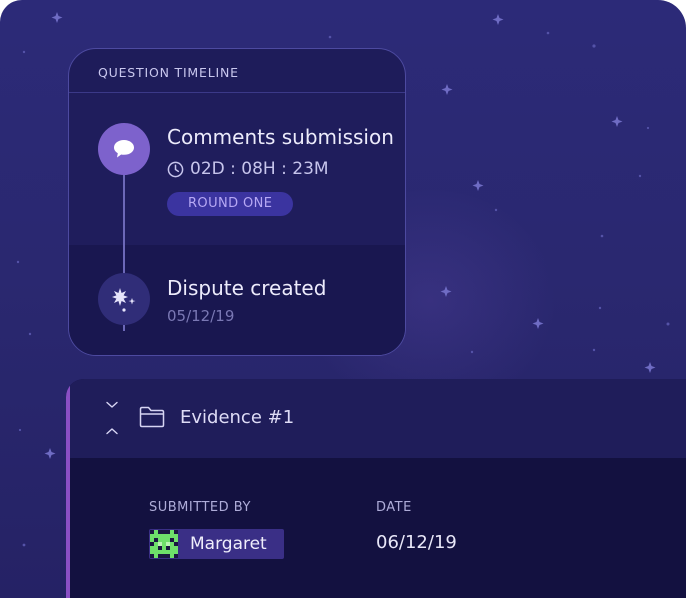  What do you see at coordinates (152, 417) in the screenshot?
I see `folder-icon` at bounding box center [152, 417].